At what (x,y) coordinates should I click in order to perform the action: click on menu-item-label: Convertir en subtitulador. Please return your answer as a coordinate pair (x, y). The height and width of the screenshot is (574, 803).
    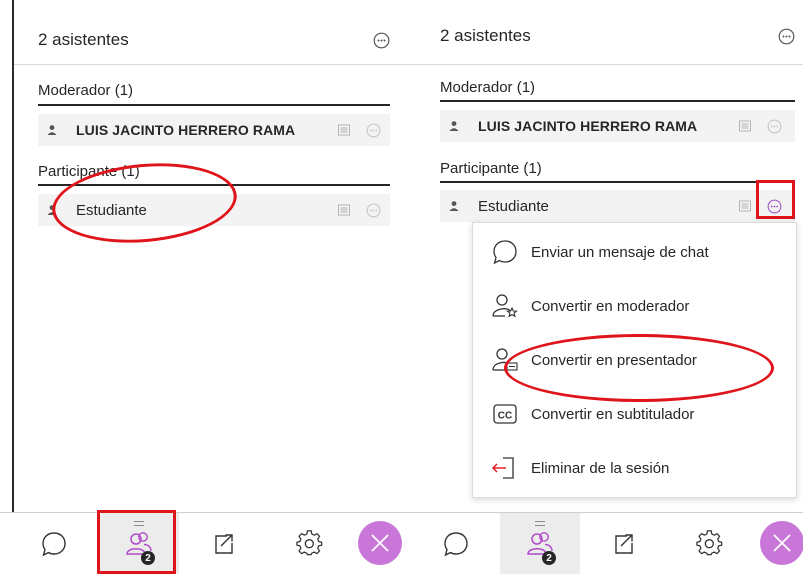
    Looking at the image, I should click on (613, 414).